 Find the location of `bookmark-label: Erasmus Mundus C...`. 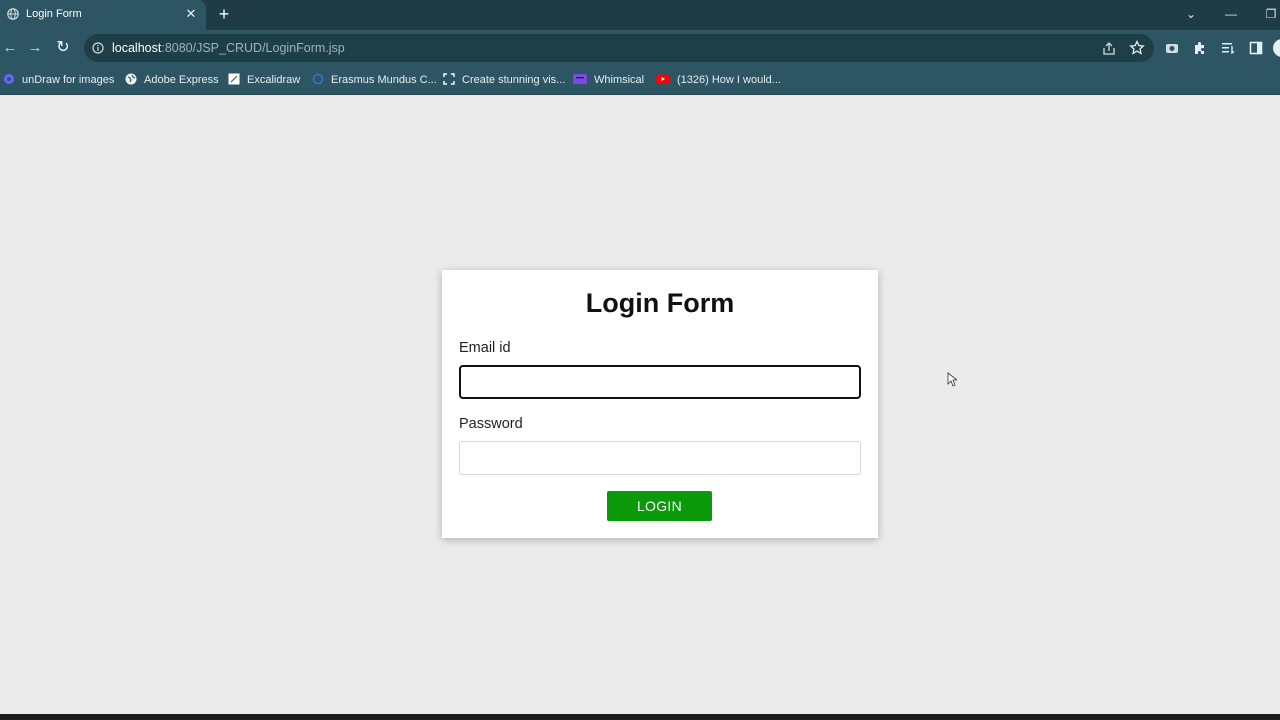

bookmark-label: Erasmus Mundus C... is located at coordinates (384, 80).